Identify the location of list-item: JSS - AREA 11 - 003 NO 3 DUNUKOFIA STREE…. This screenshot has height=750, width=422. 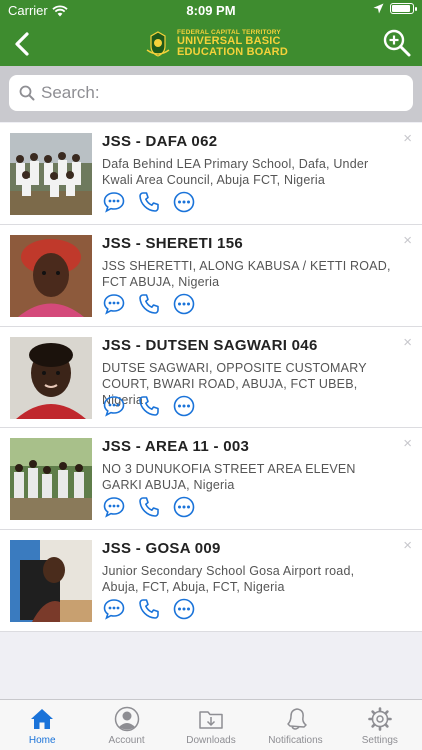
(211, 479).